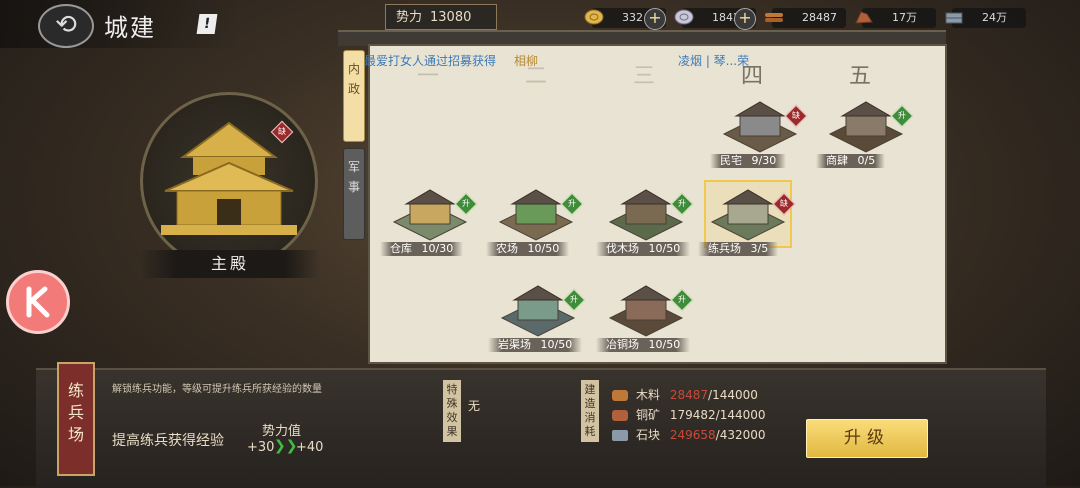 Image resolution: width=1080 pixels, height=488 pixels. I want to click on resource-value: 332, so click(632, 17).